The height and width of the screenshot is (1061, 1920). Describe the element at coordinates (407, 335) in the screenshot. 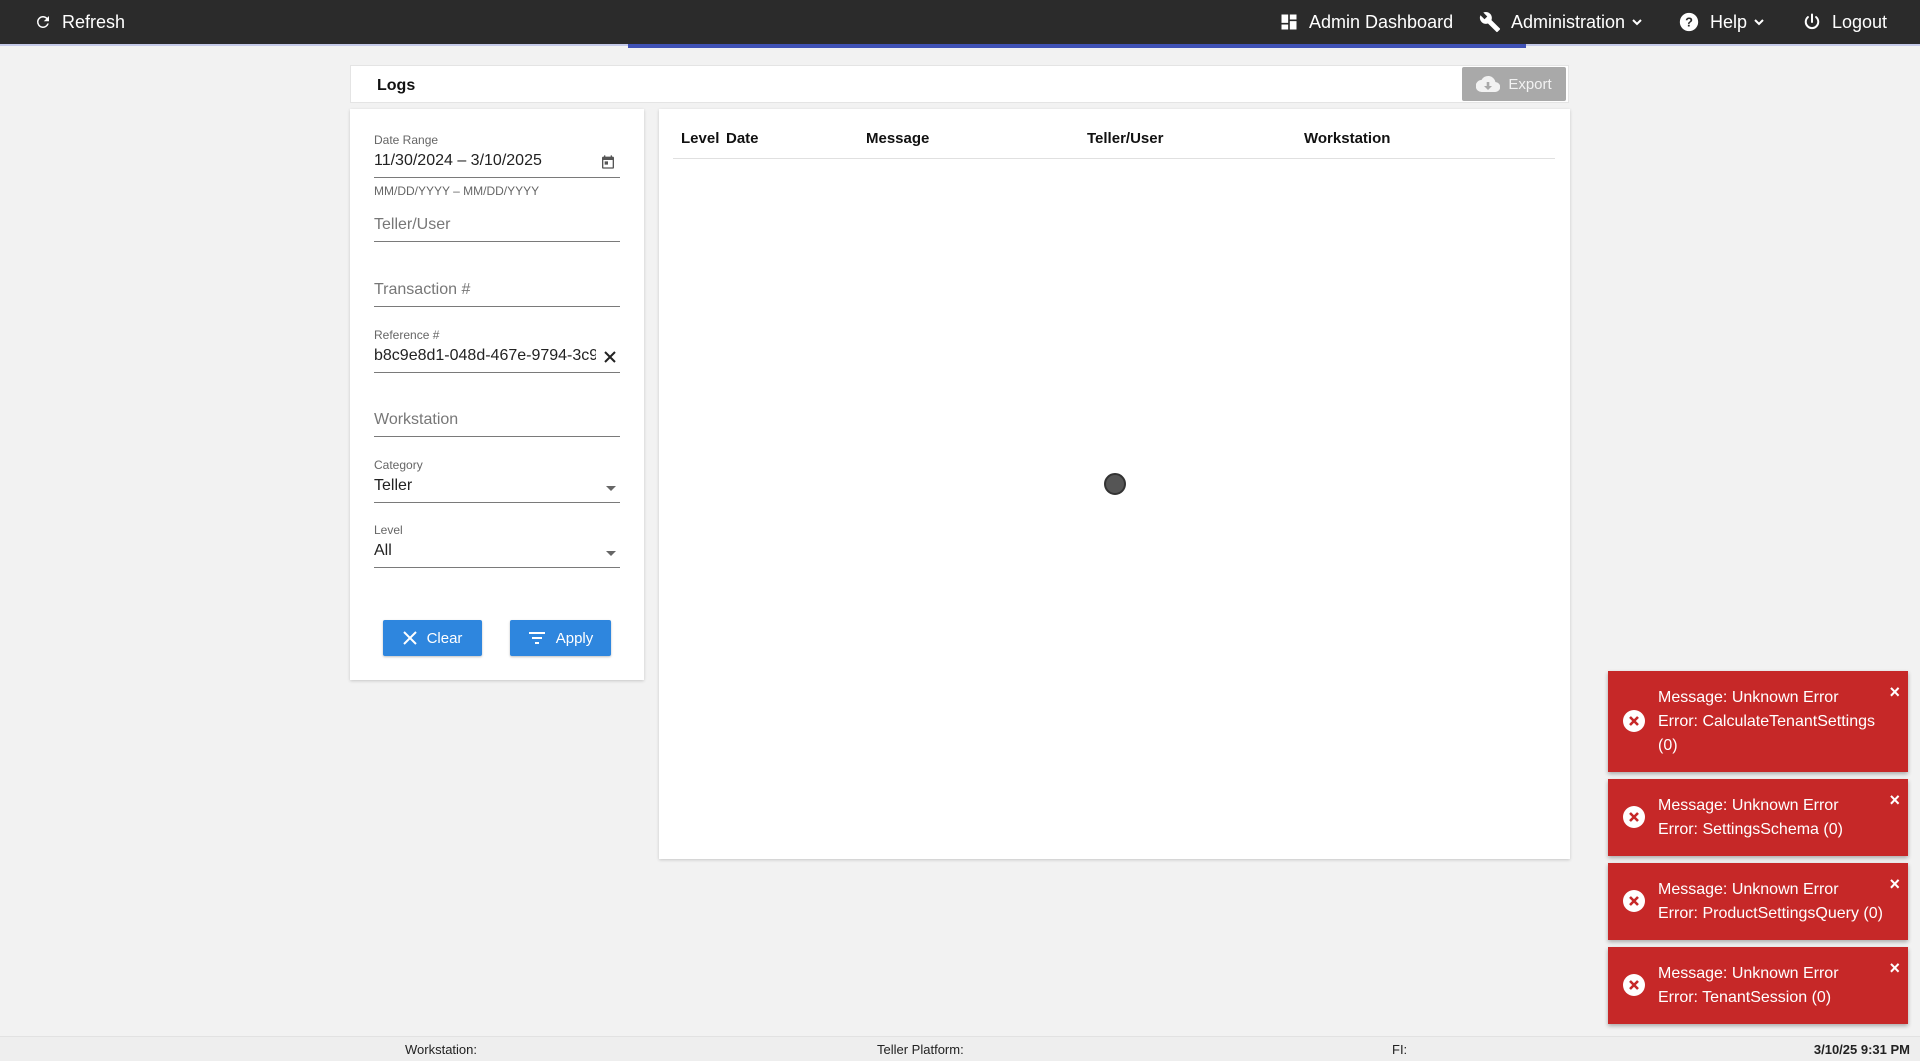

I see `reference-label: Reference #` at that location.